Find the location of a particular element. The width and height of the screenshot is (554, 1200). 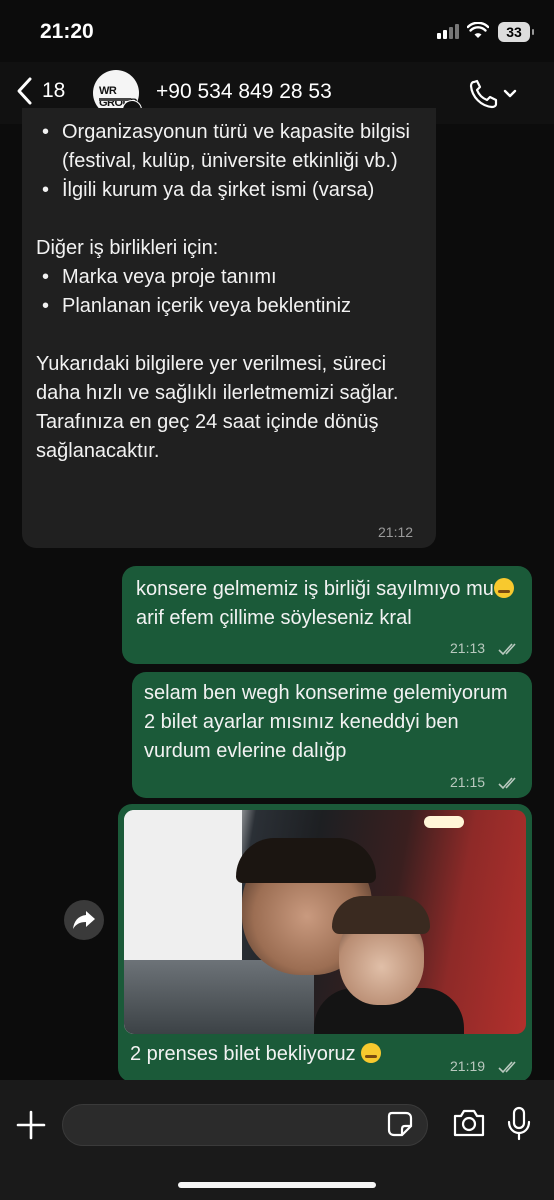

status-time: 21:20 is located at coordinates (67, 31).